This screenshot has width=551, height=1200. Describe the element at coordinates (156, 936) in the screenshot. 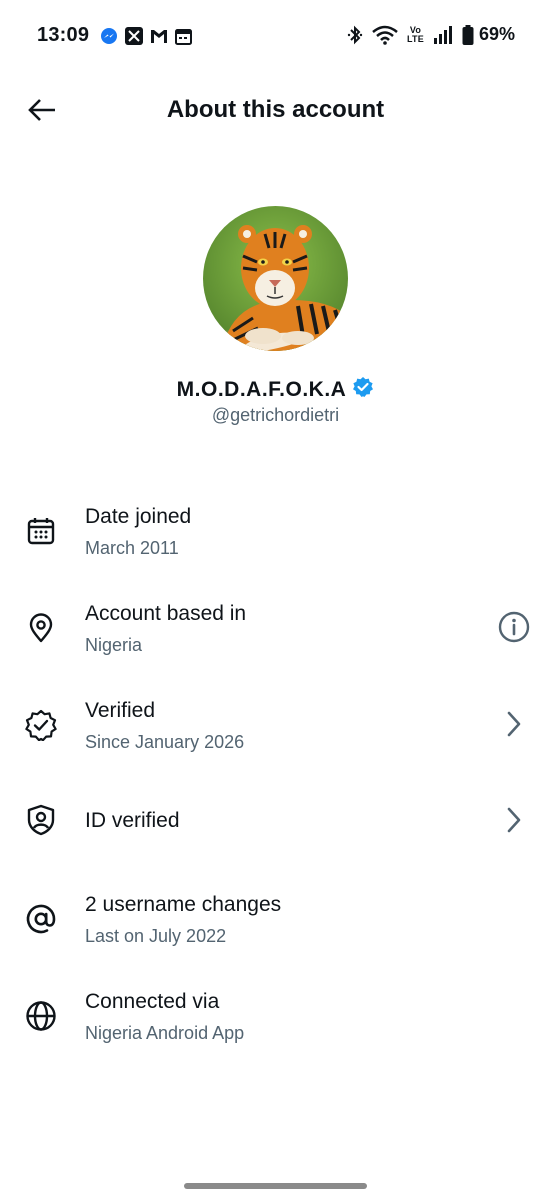

I see `row-subtitle: Last on July 2022` at that location.